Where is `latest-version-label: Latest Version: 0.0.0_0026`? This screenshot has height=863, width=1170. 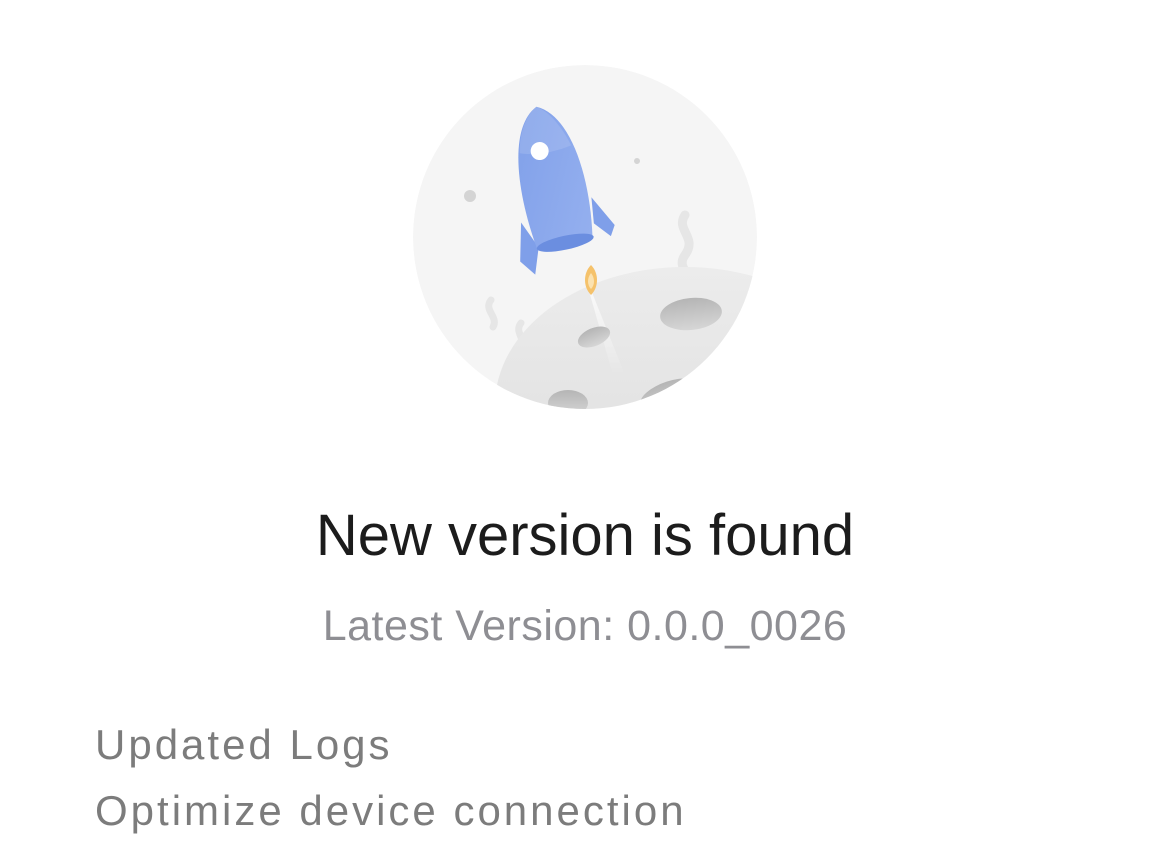
latest-version-label: Latest Version: 0.0.0_0026 is located at coordinates (585, 626).